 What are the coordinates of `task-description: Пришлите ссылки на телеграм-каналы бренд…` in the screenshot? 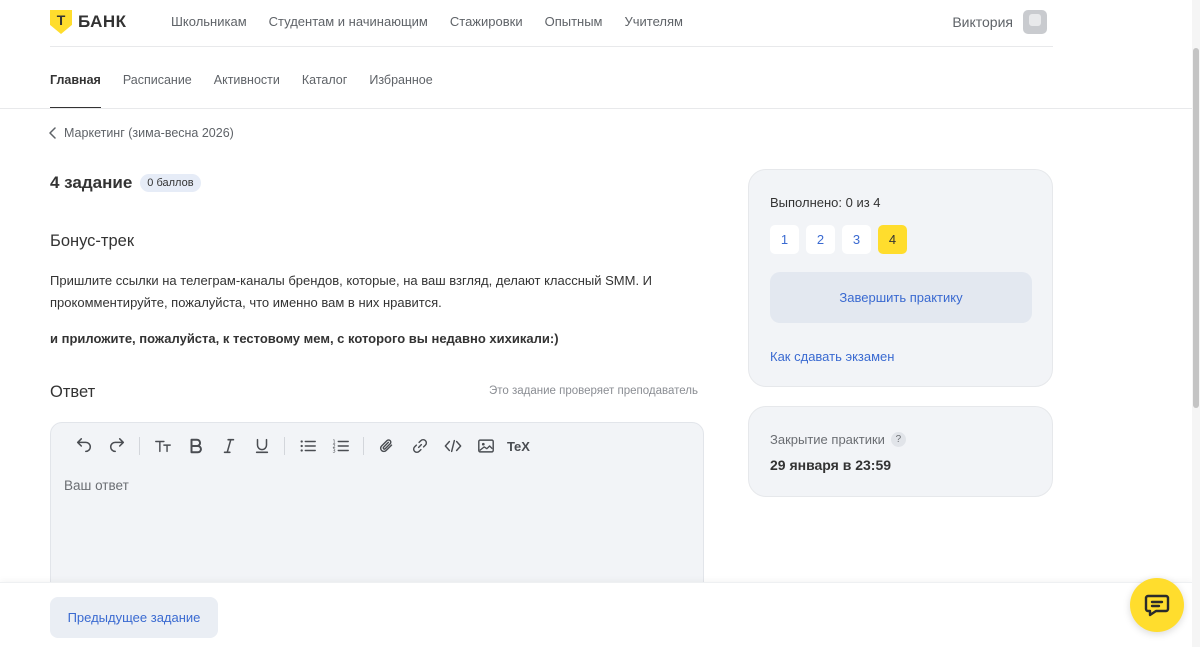 It's located at (351, 291).